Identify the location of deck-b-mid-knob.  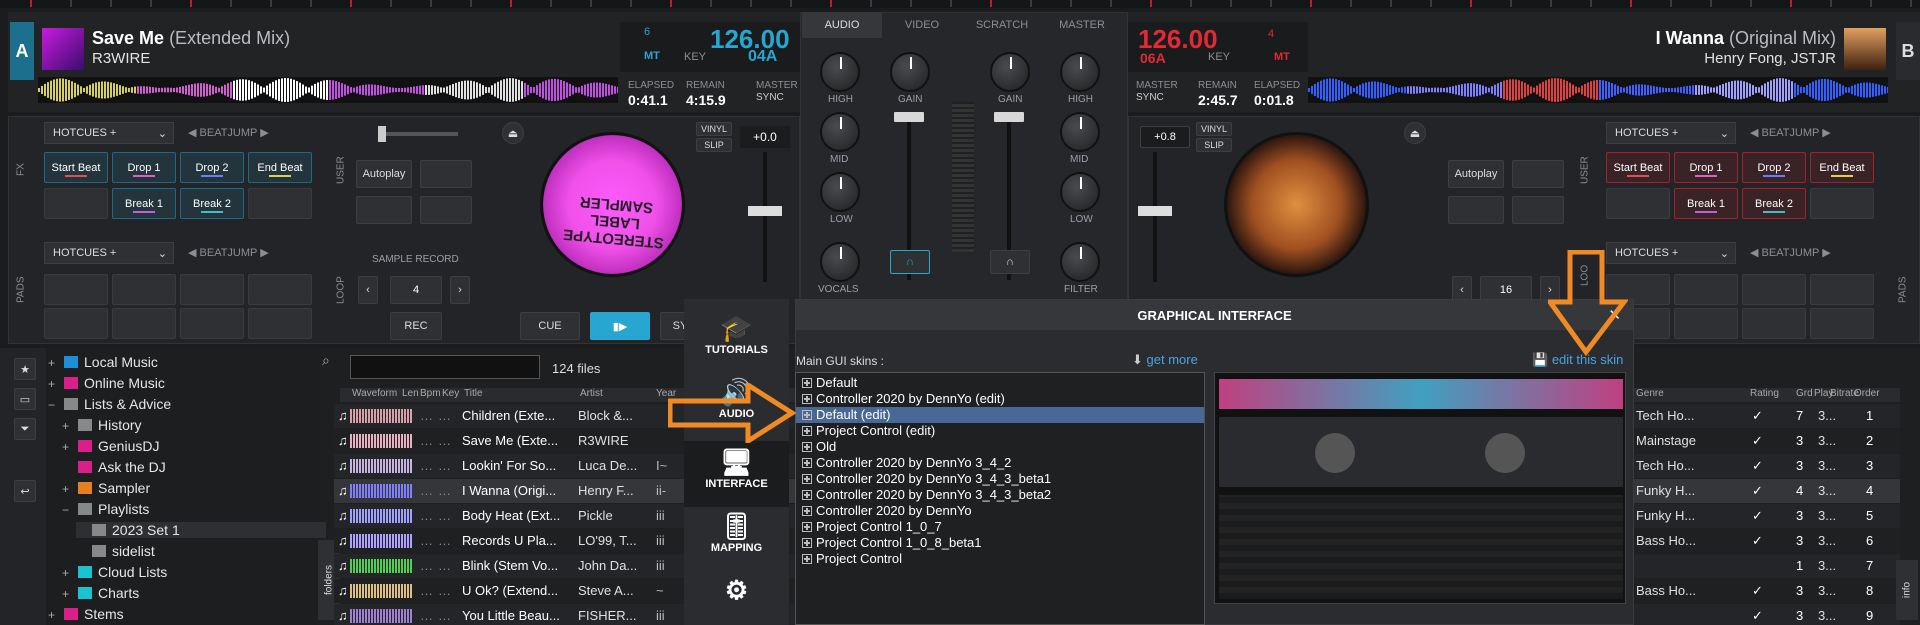
(1080, 132).